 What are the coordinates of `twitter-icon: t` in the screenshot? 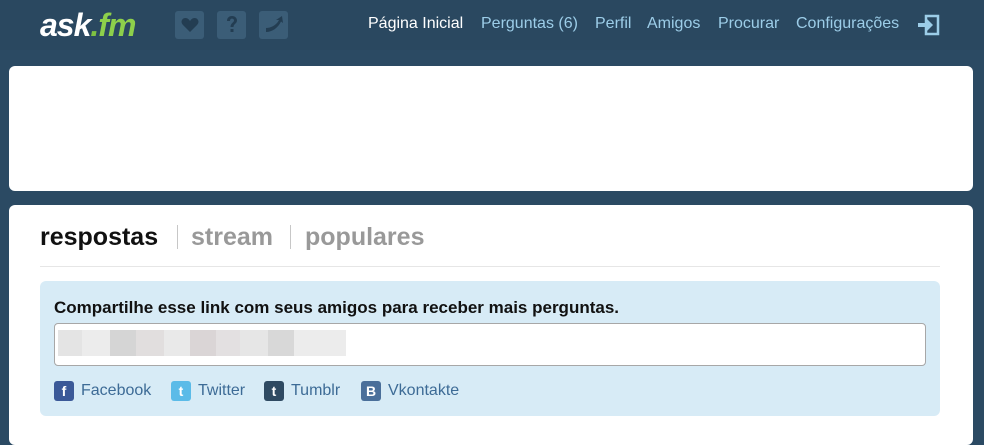 It's located at (181, 391).